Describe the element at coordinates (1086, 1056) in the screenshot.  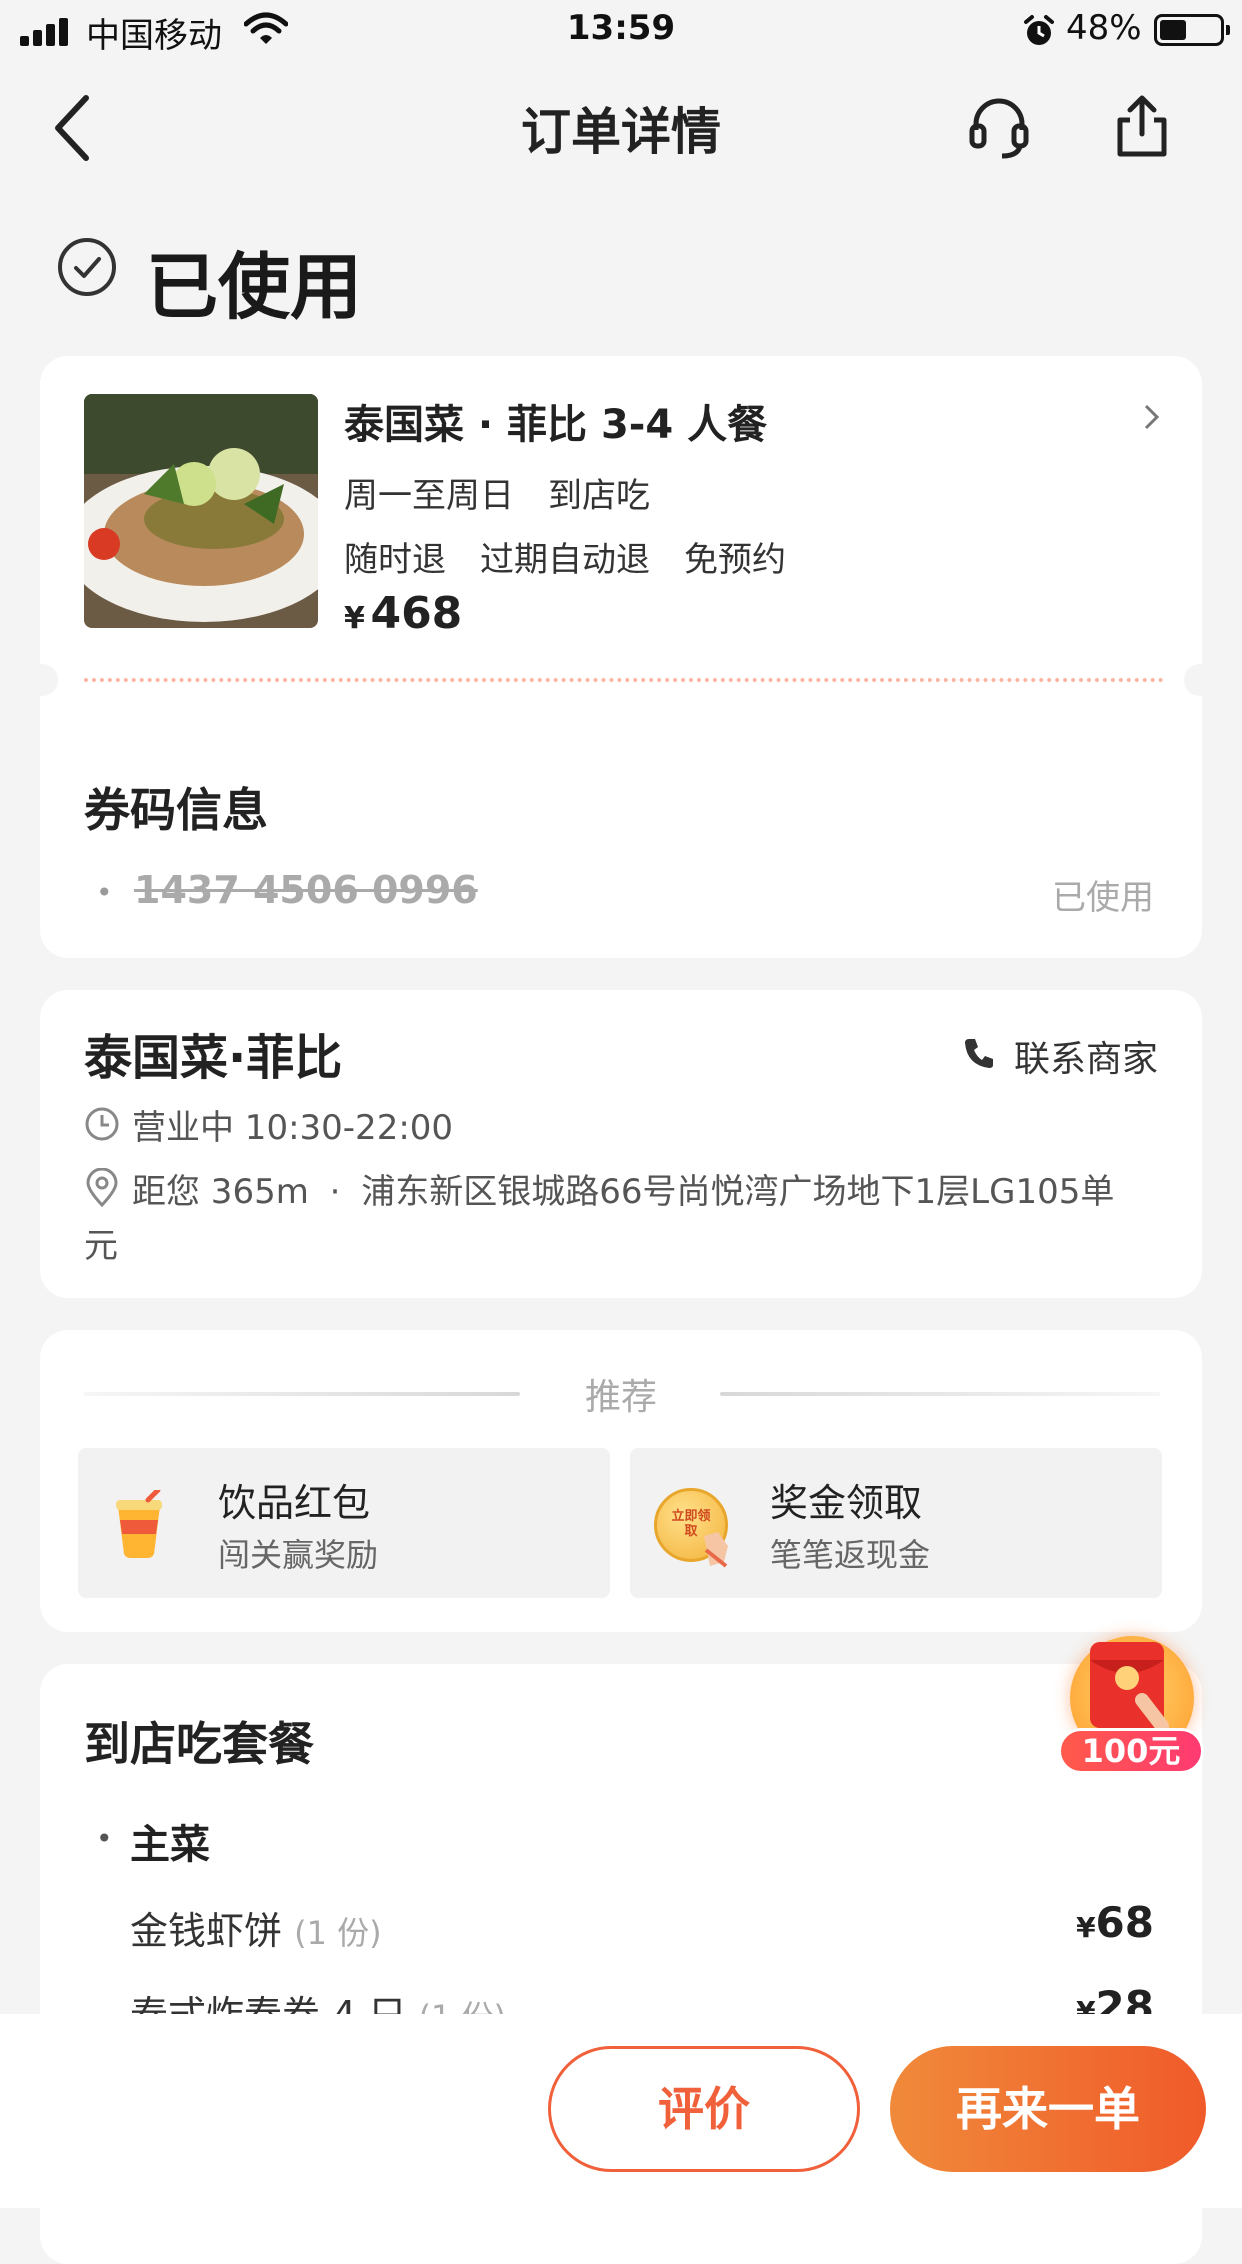
I see `contact-merchant-button: 联系商家` at that location.